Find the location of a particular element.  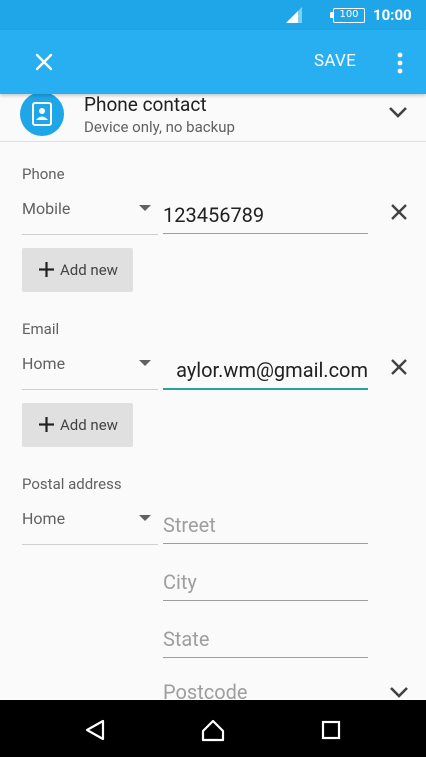

add-email-button: Add new is located at coordinates (77, 425).